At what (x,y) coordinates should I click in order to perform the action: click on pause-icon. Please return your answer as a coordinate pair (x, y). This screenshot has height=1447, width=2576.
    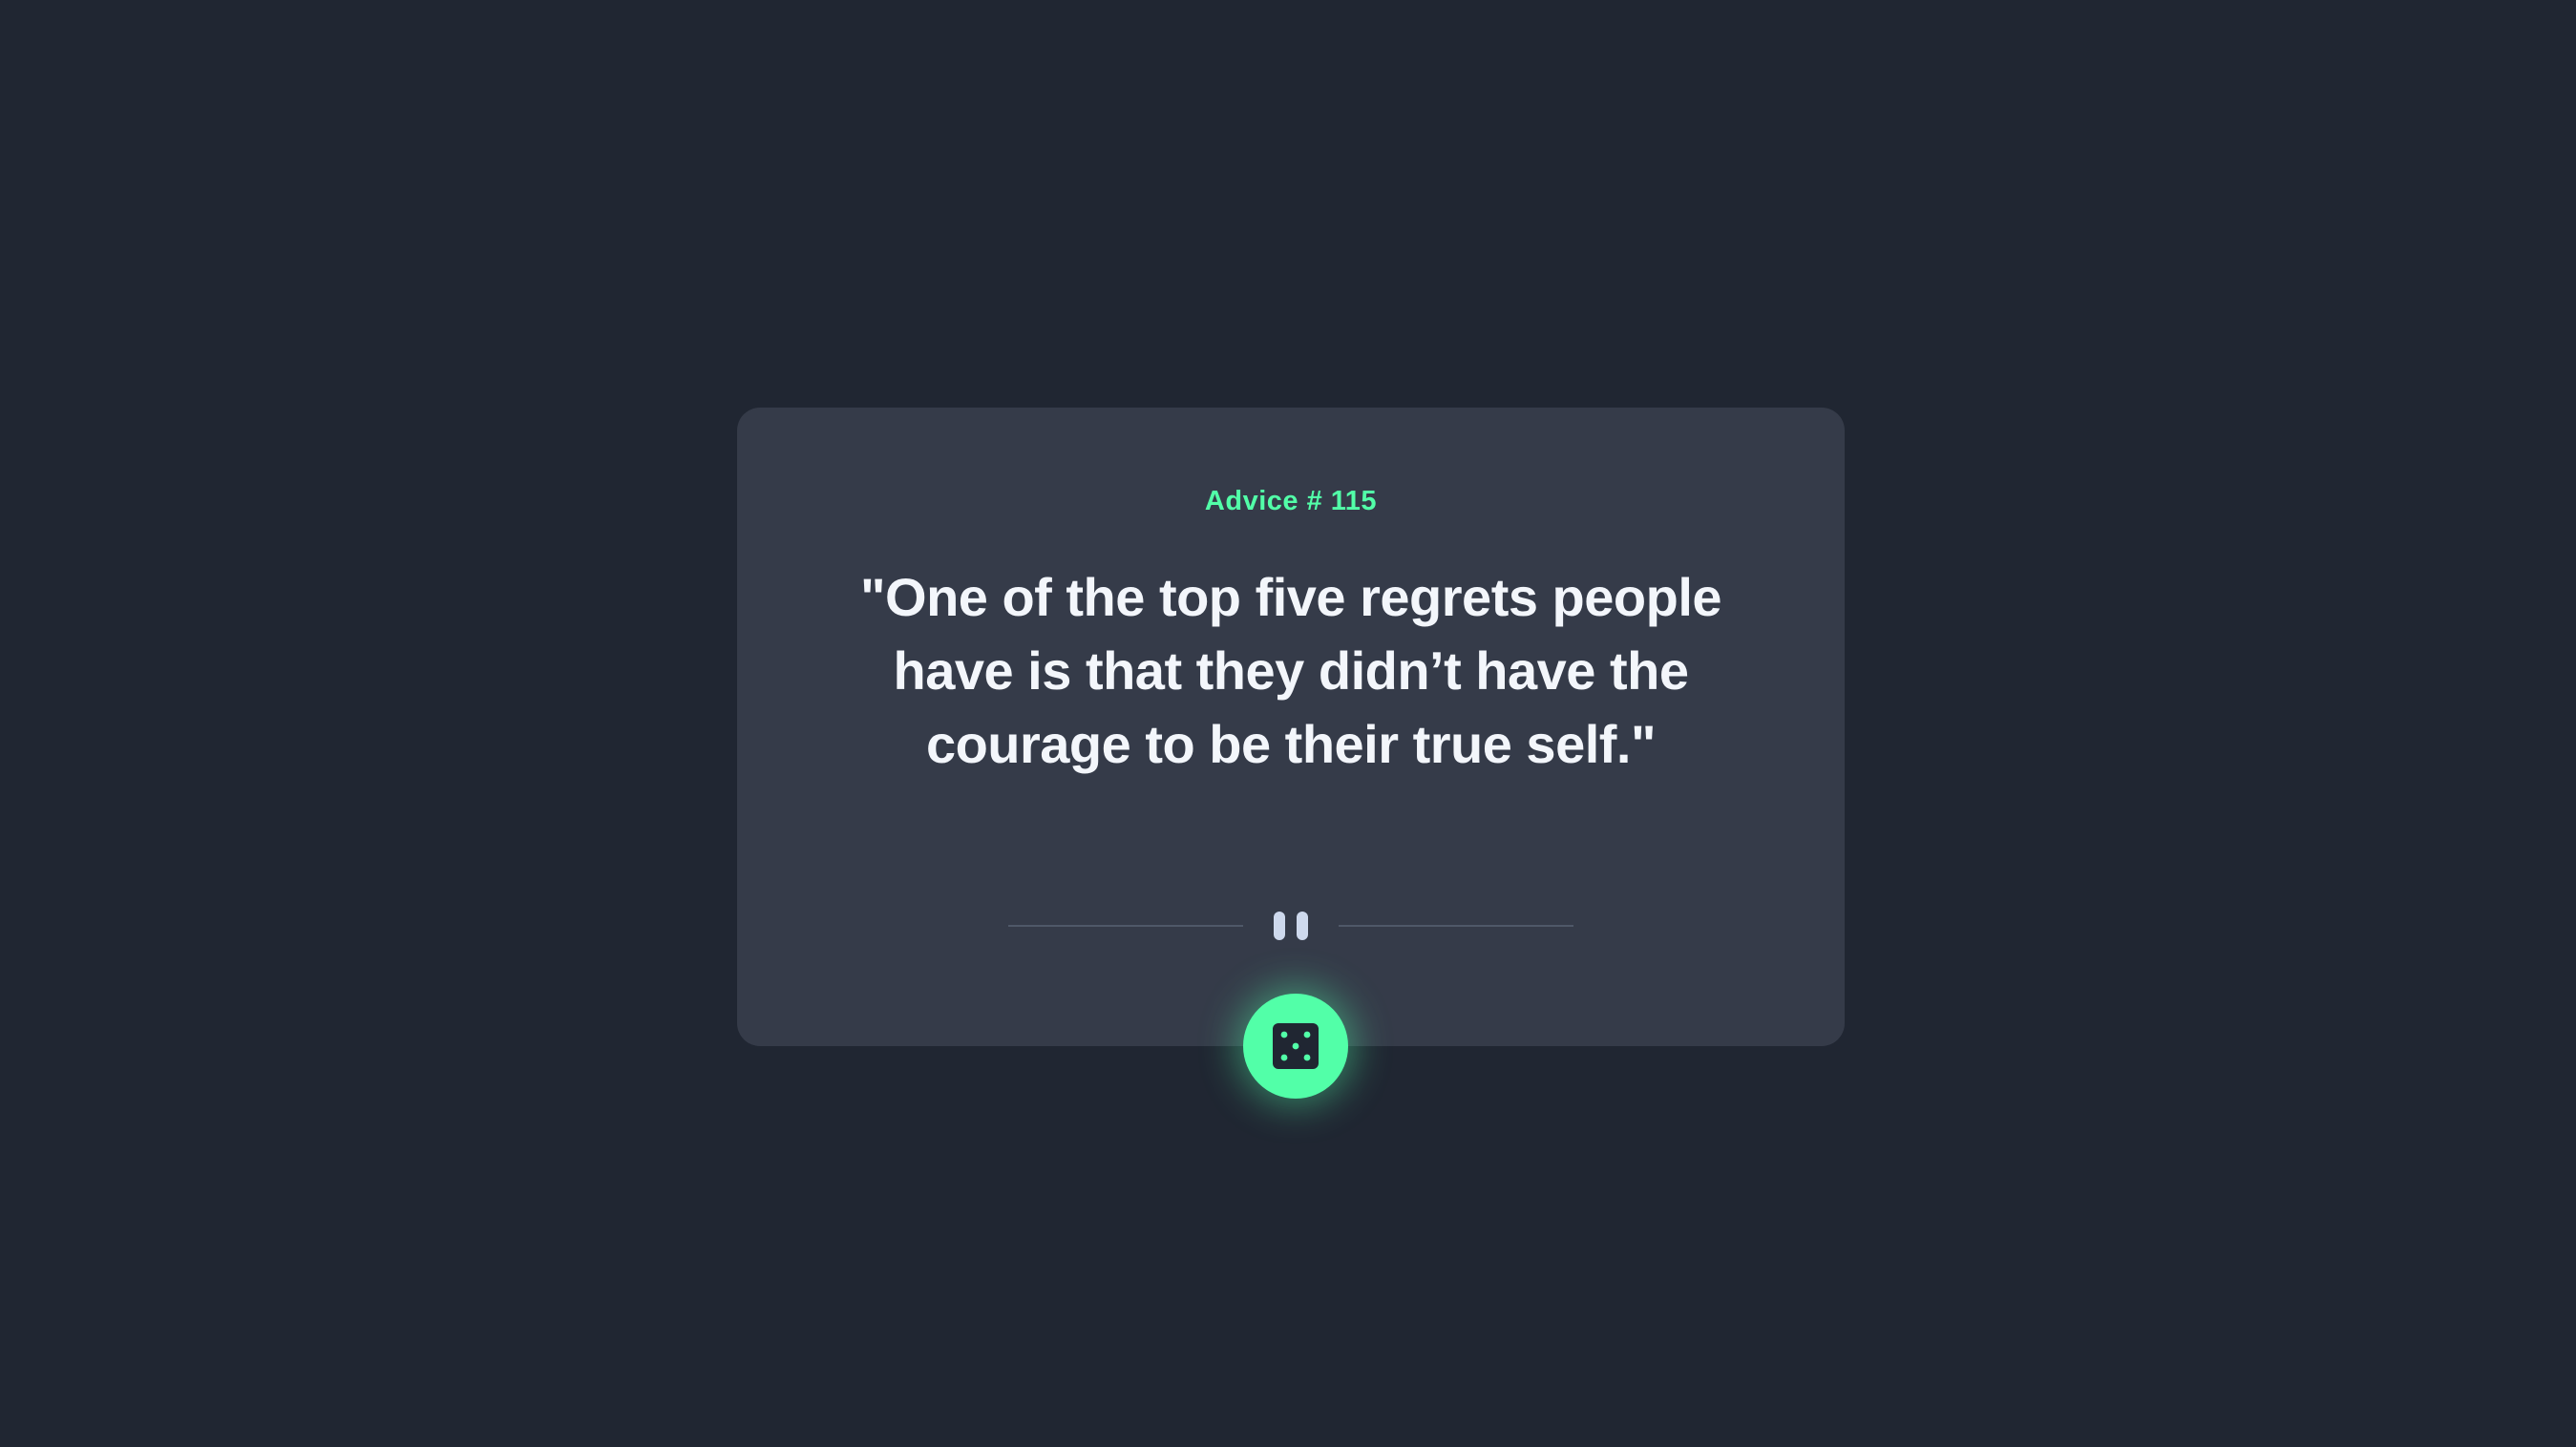
    Looking at the image, I should click on (1291, 926).